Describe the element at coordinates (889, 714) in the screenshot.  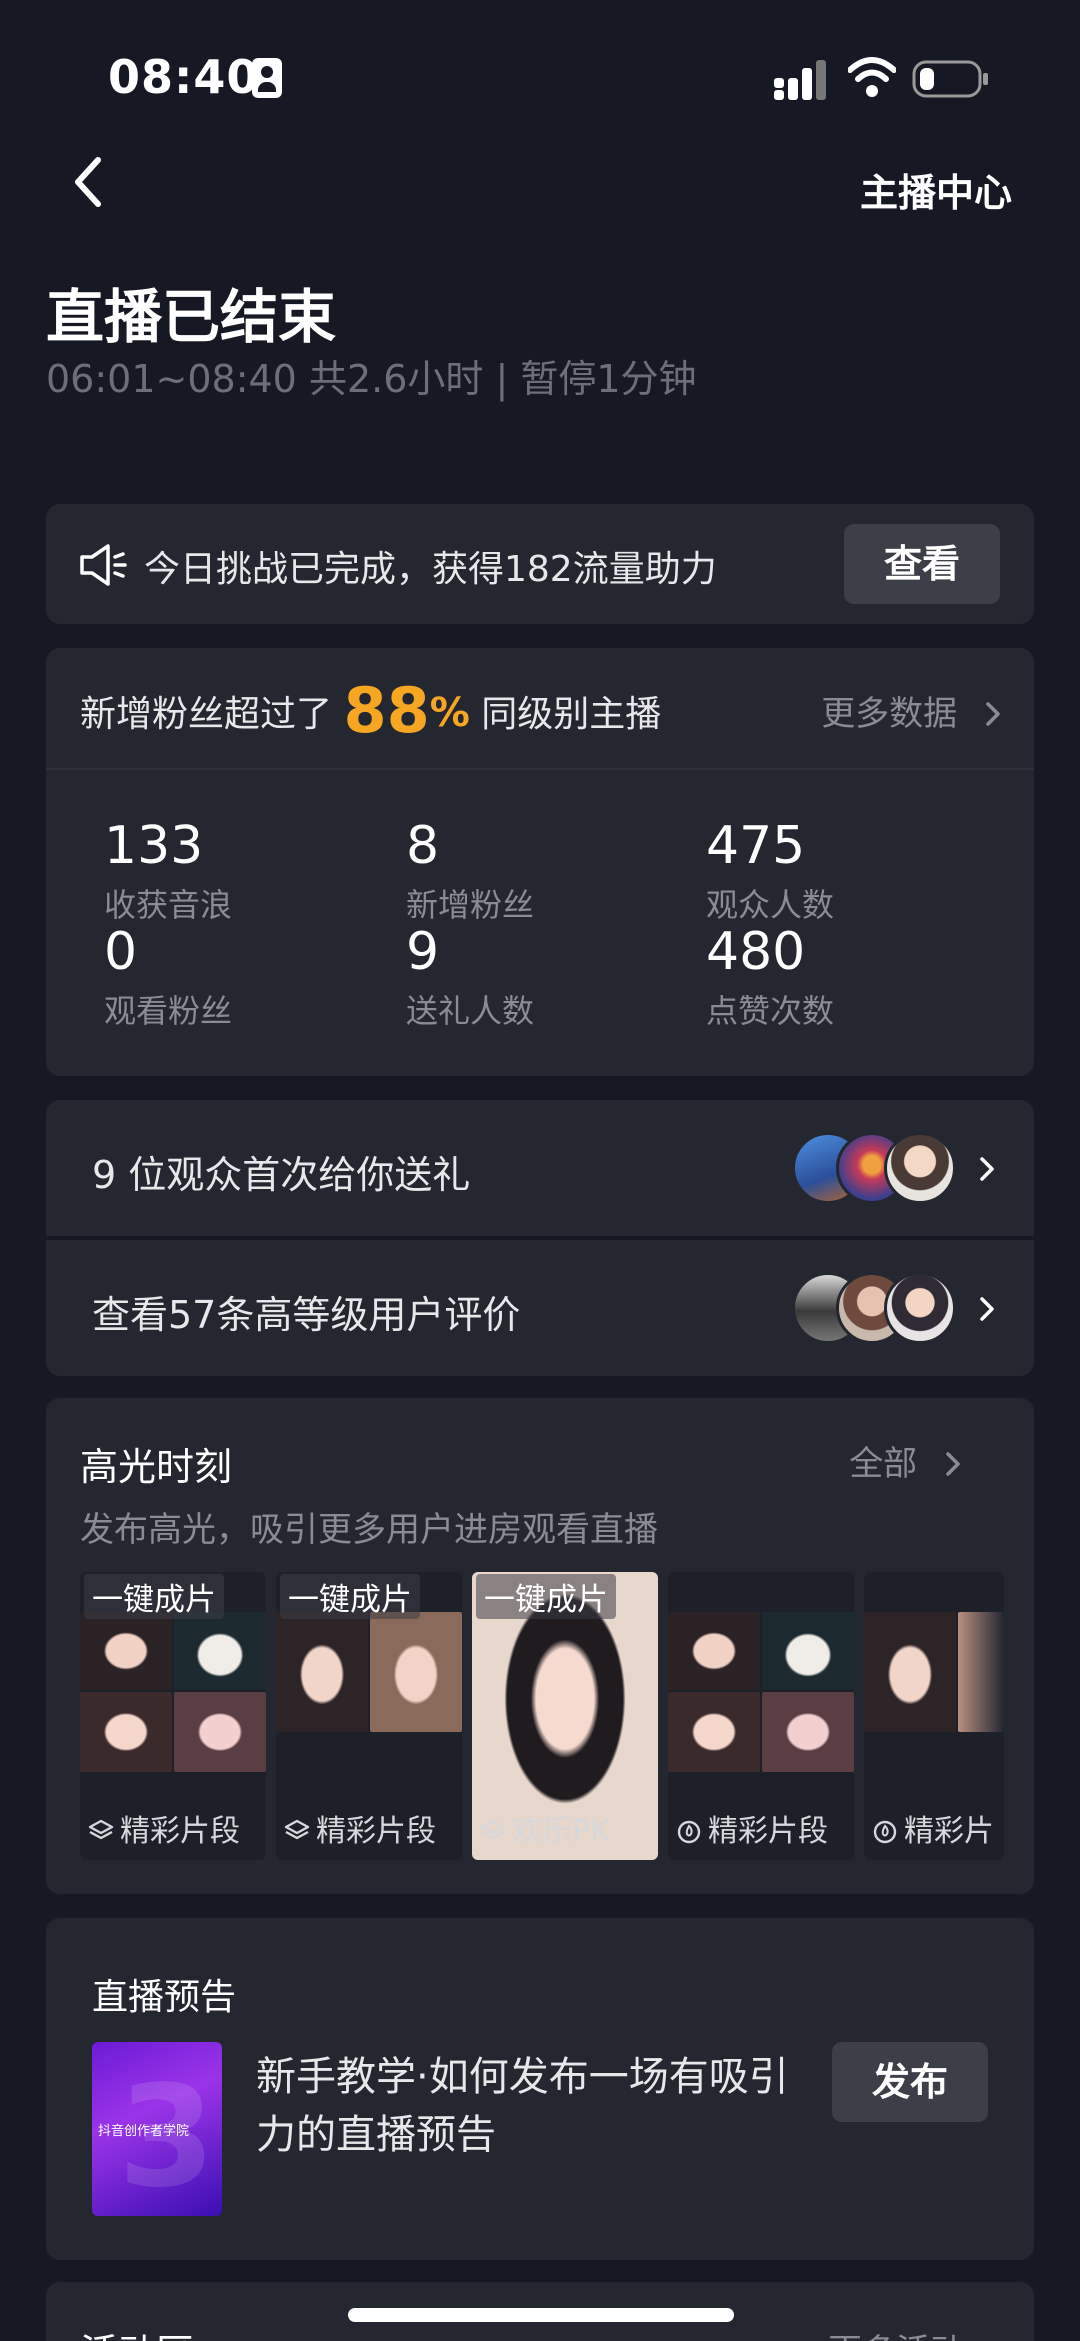
I see `more-data-label: 更多数据` at that location.